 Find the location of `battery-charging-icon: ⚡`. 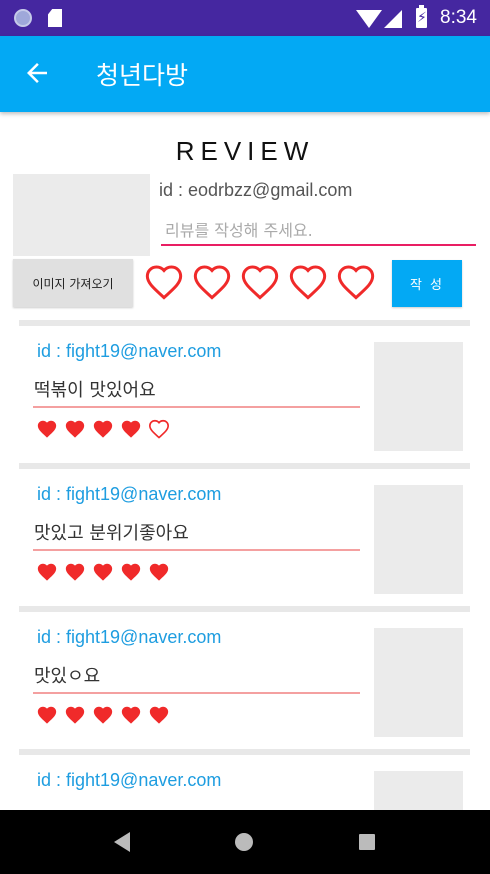

battery-charging-icon: ⚡ is located at coordinates (421, 16).